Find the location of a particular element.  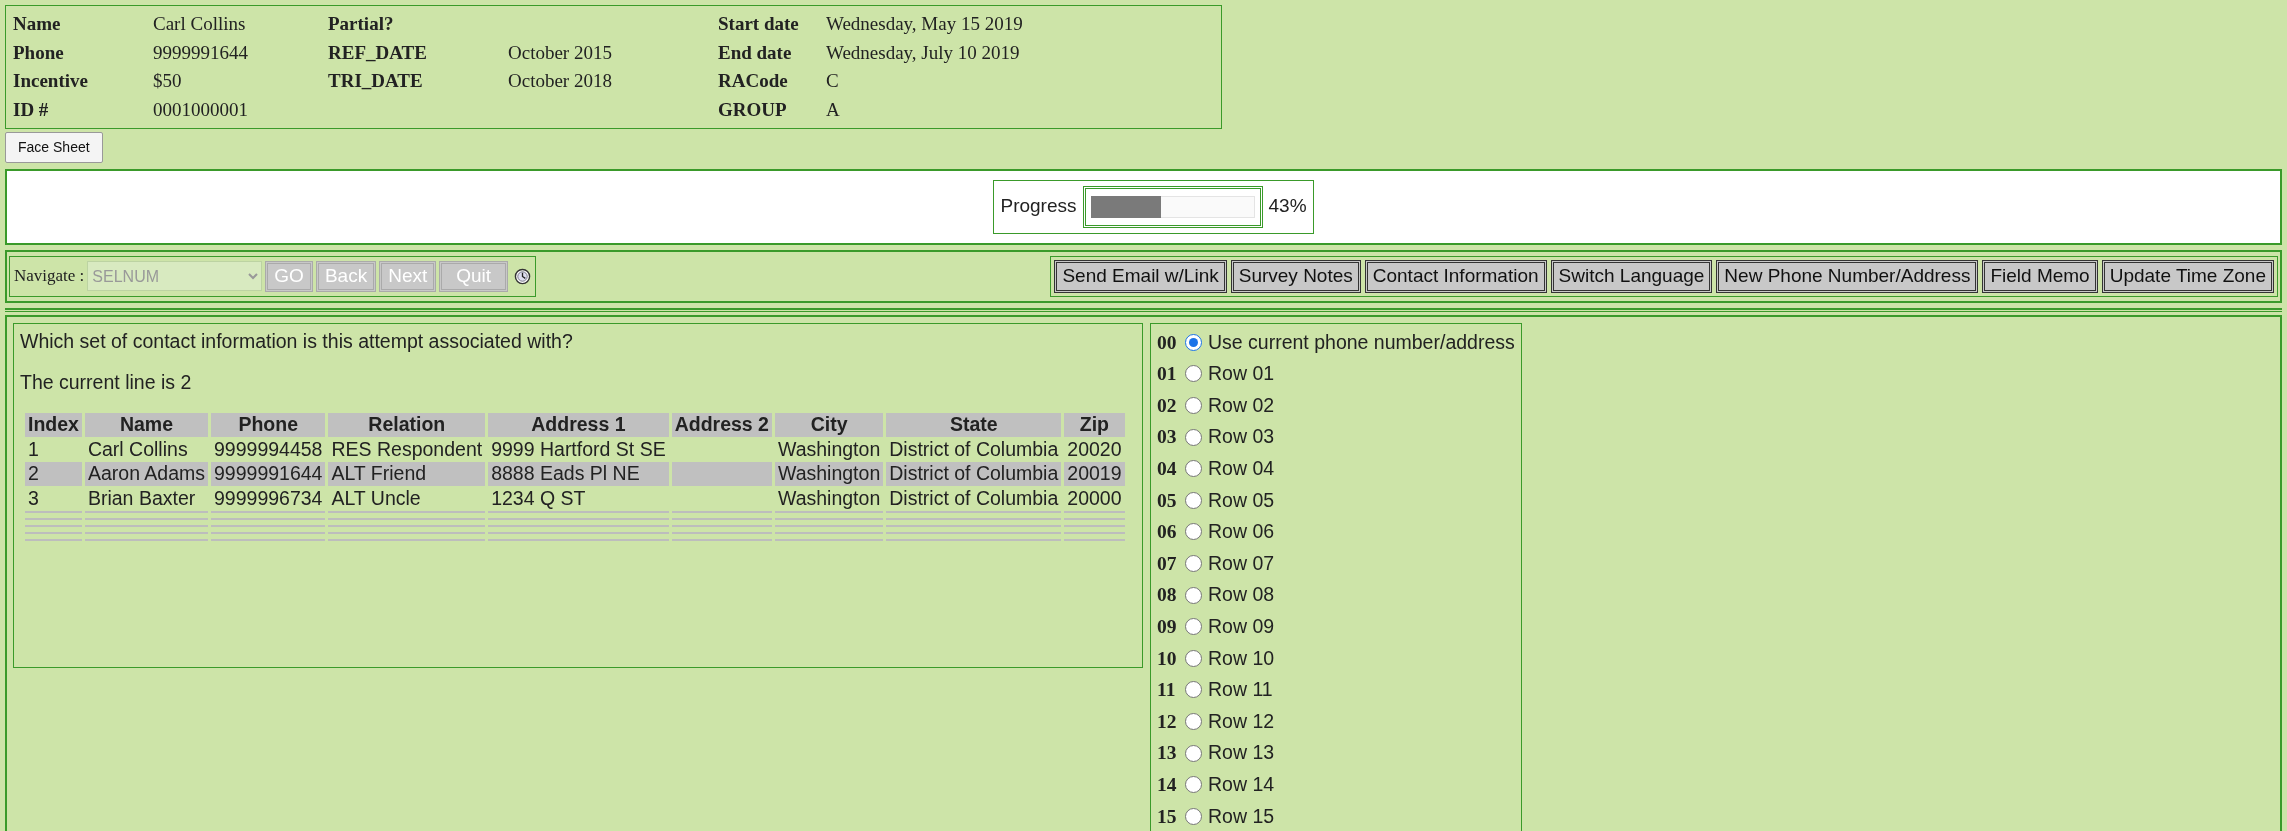

option-code: 12 is located at coordinates (1167, 721).